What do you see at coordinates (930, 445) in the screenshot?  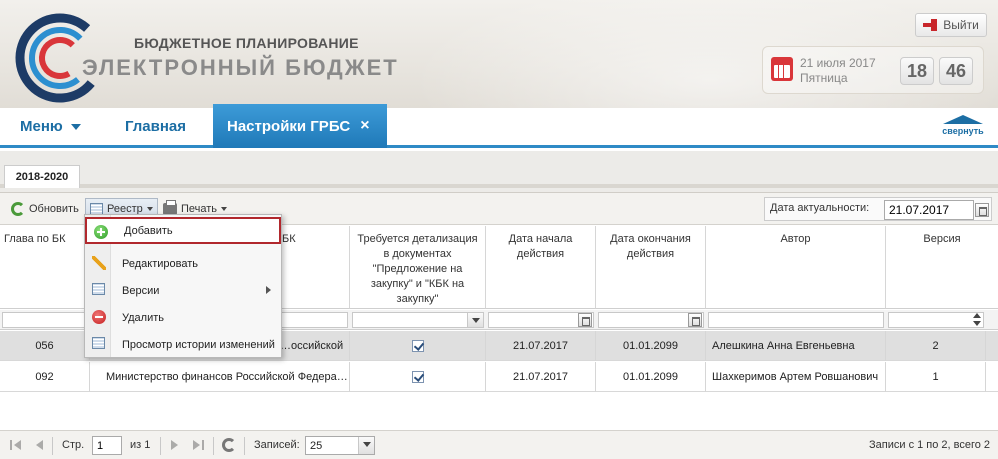 I see `records-summary: Записи с 1 по 2, всего 2` at bounding box center [930, 445].